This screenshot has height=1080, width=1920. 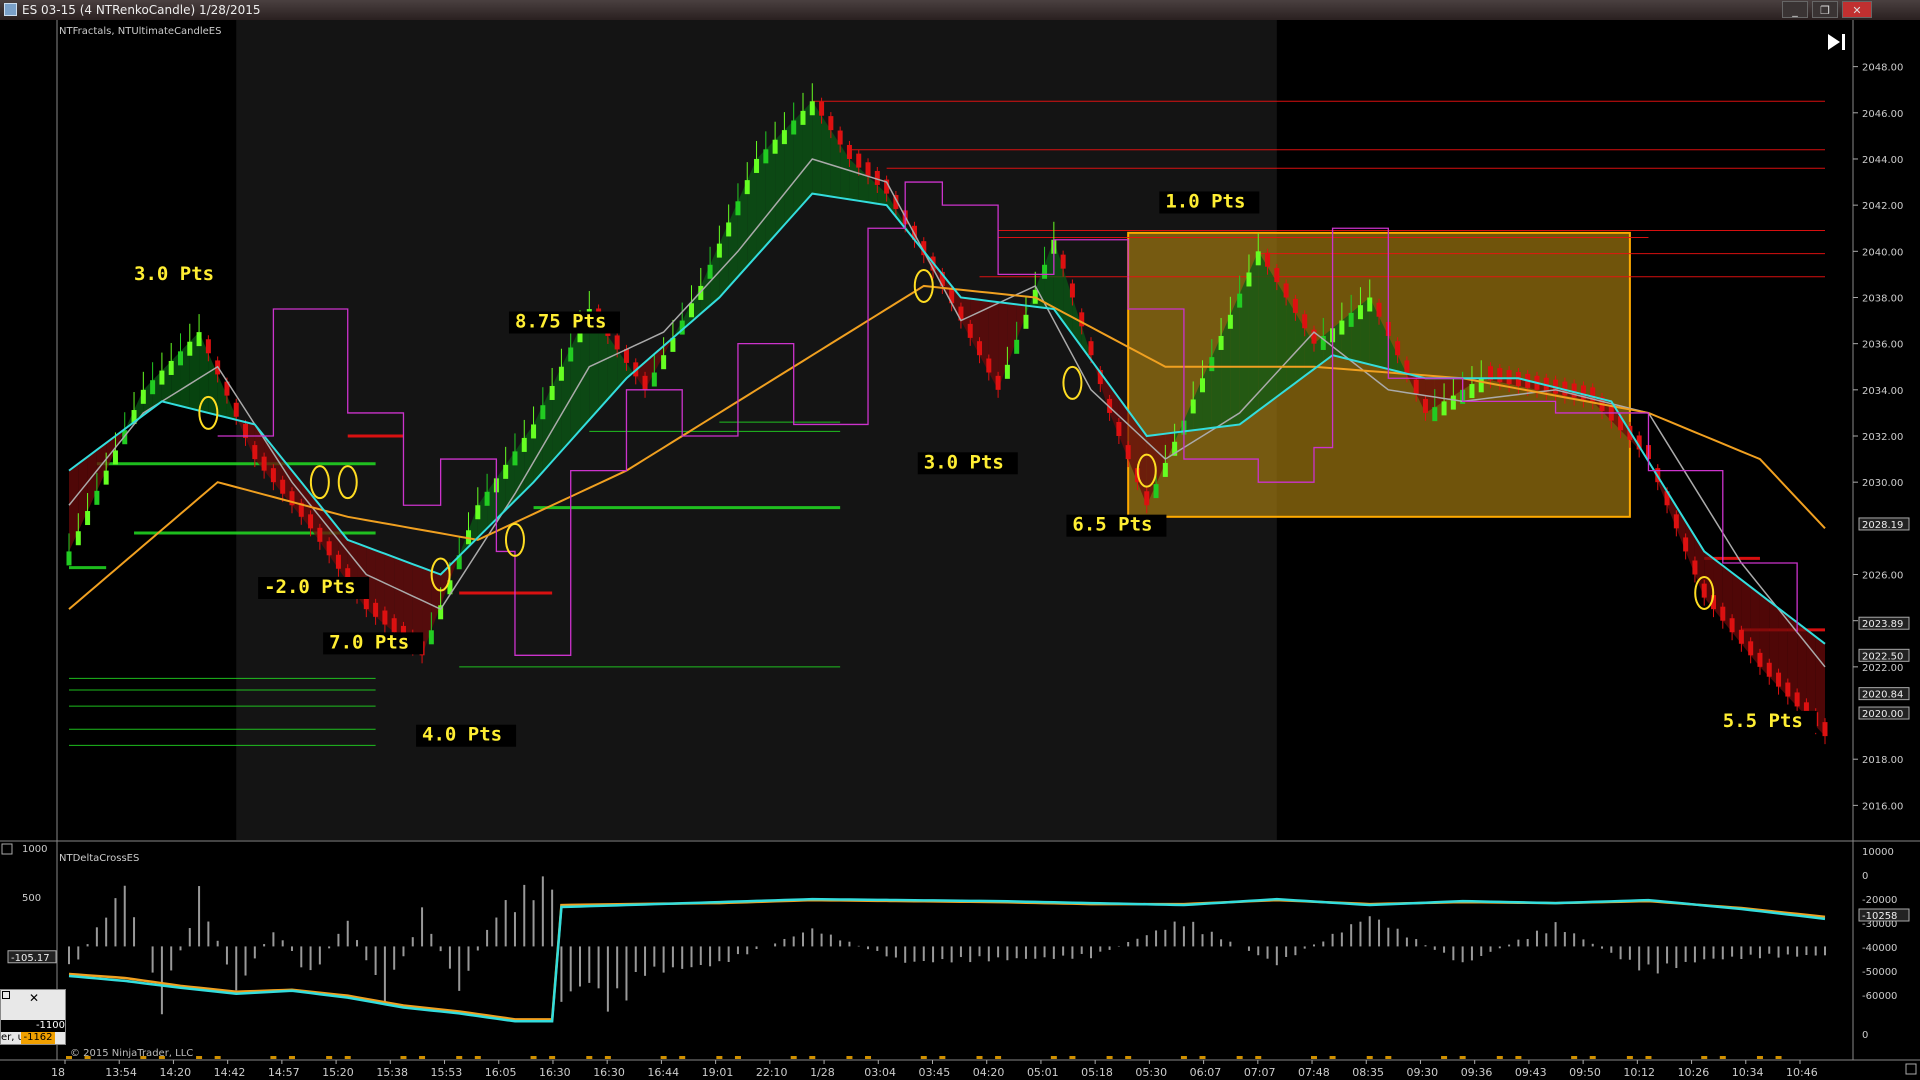 What do you see at coordinates (1585, 1072) in the screenshot?
I see `x-tick-label: 09:50` at bounding box center [1585, 1072].